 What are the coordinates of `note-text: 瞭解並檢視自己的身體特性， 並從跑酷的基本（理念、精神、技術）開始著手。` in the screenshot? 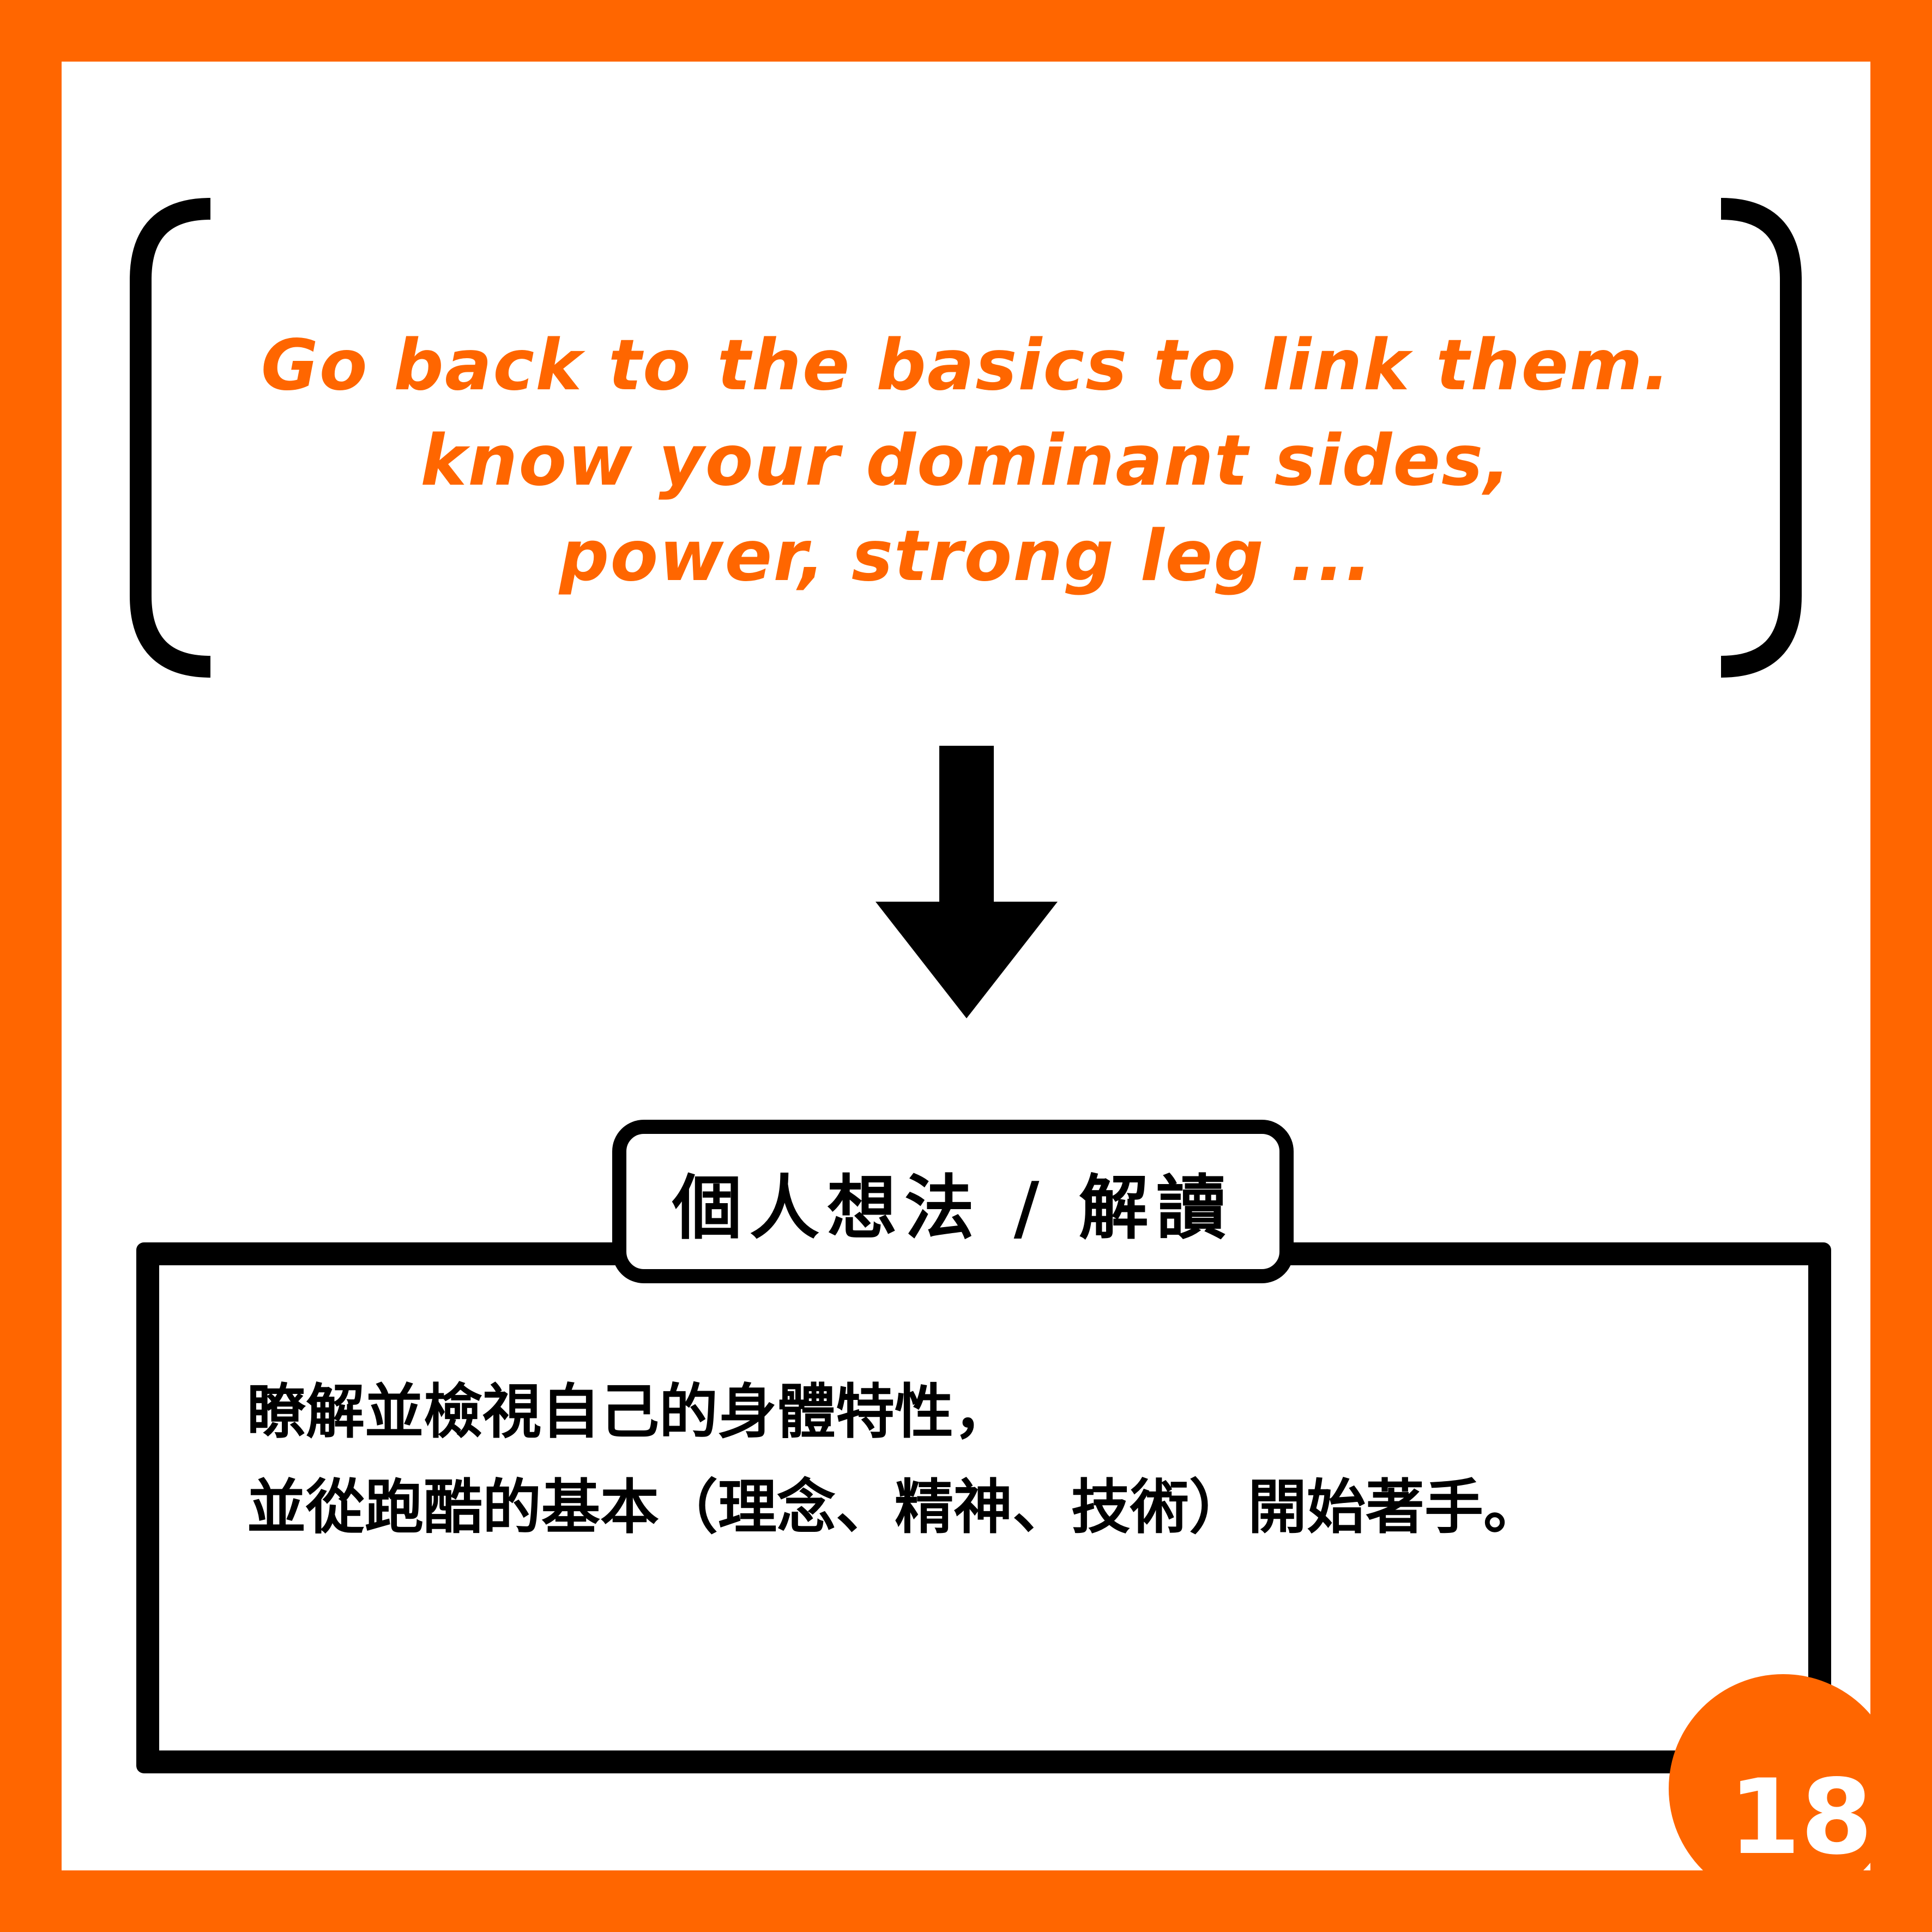 It's located at (983, 1460).